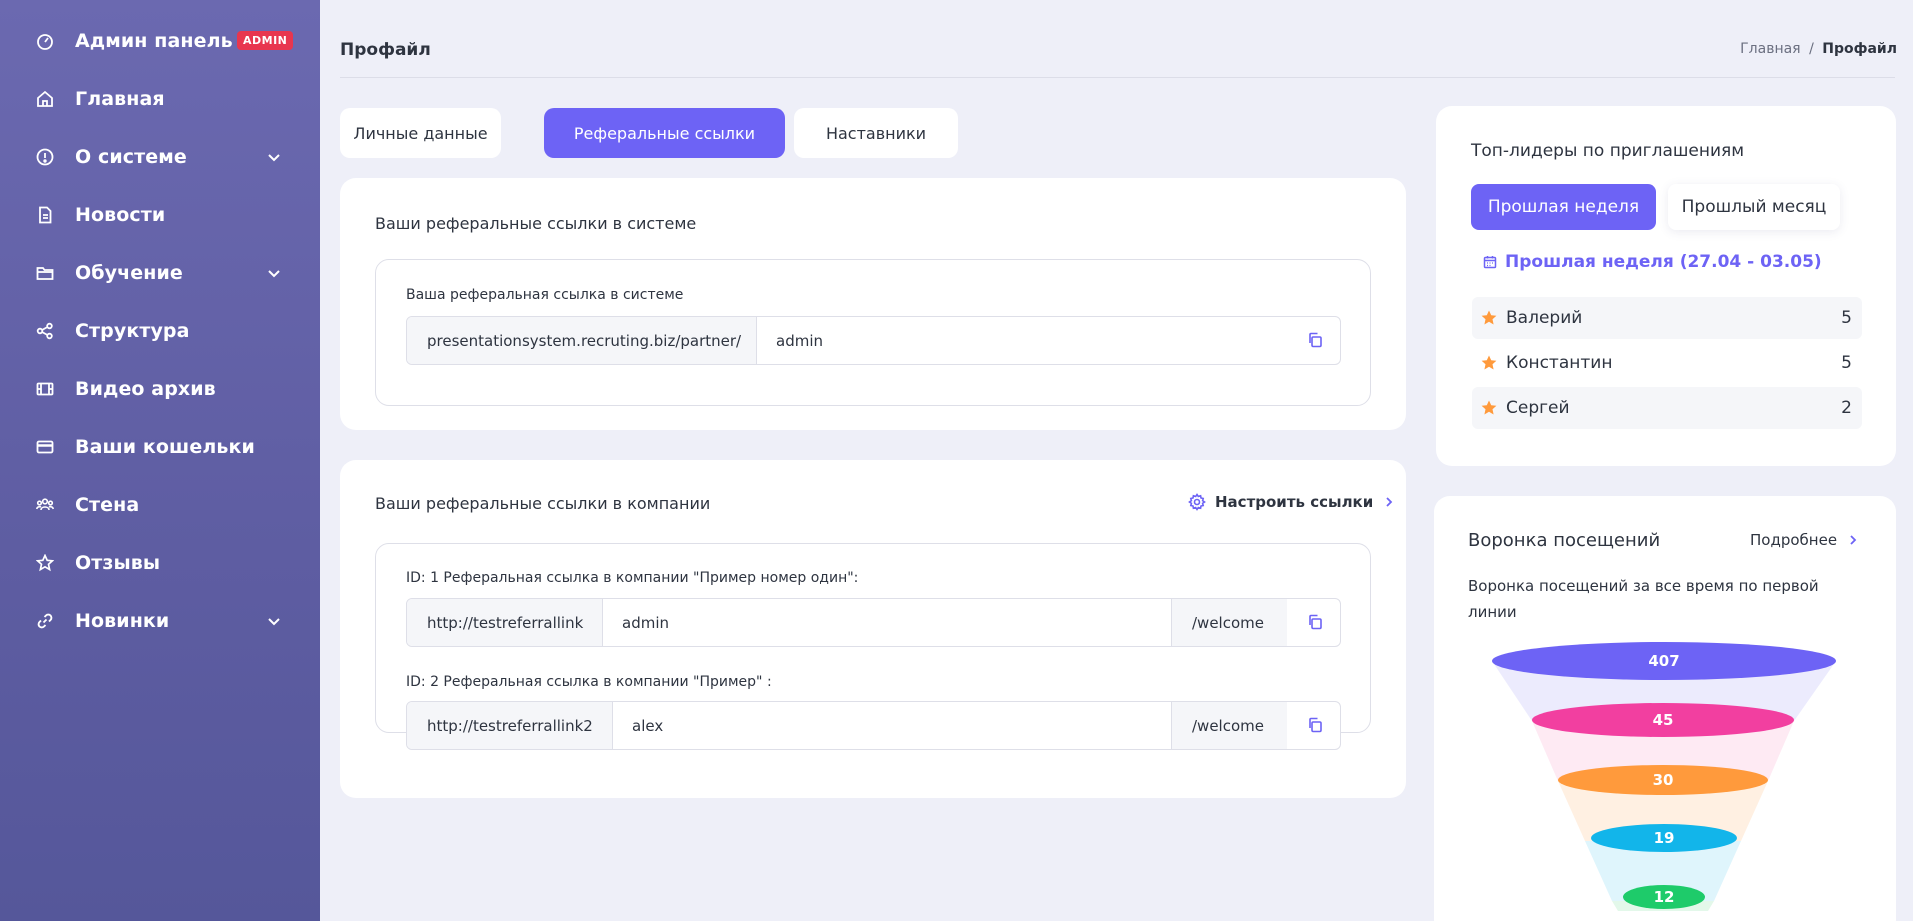 The height and width of the screenshot is (921, 1913). What do you see at coordinates (1667, 408) in the screenshot?
I see `leader-row: Сергей 2` at bounding box center [1667, 408].